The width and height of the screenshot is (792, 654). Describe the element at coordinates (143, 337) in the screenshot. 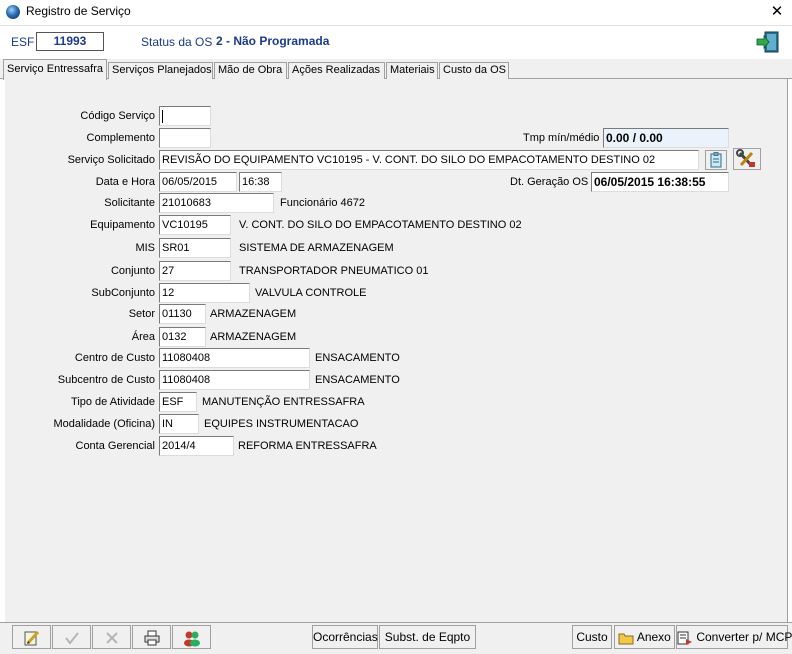

I see `area-label: Área` at that location.